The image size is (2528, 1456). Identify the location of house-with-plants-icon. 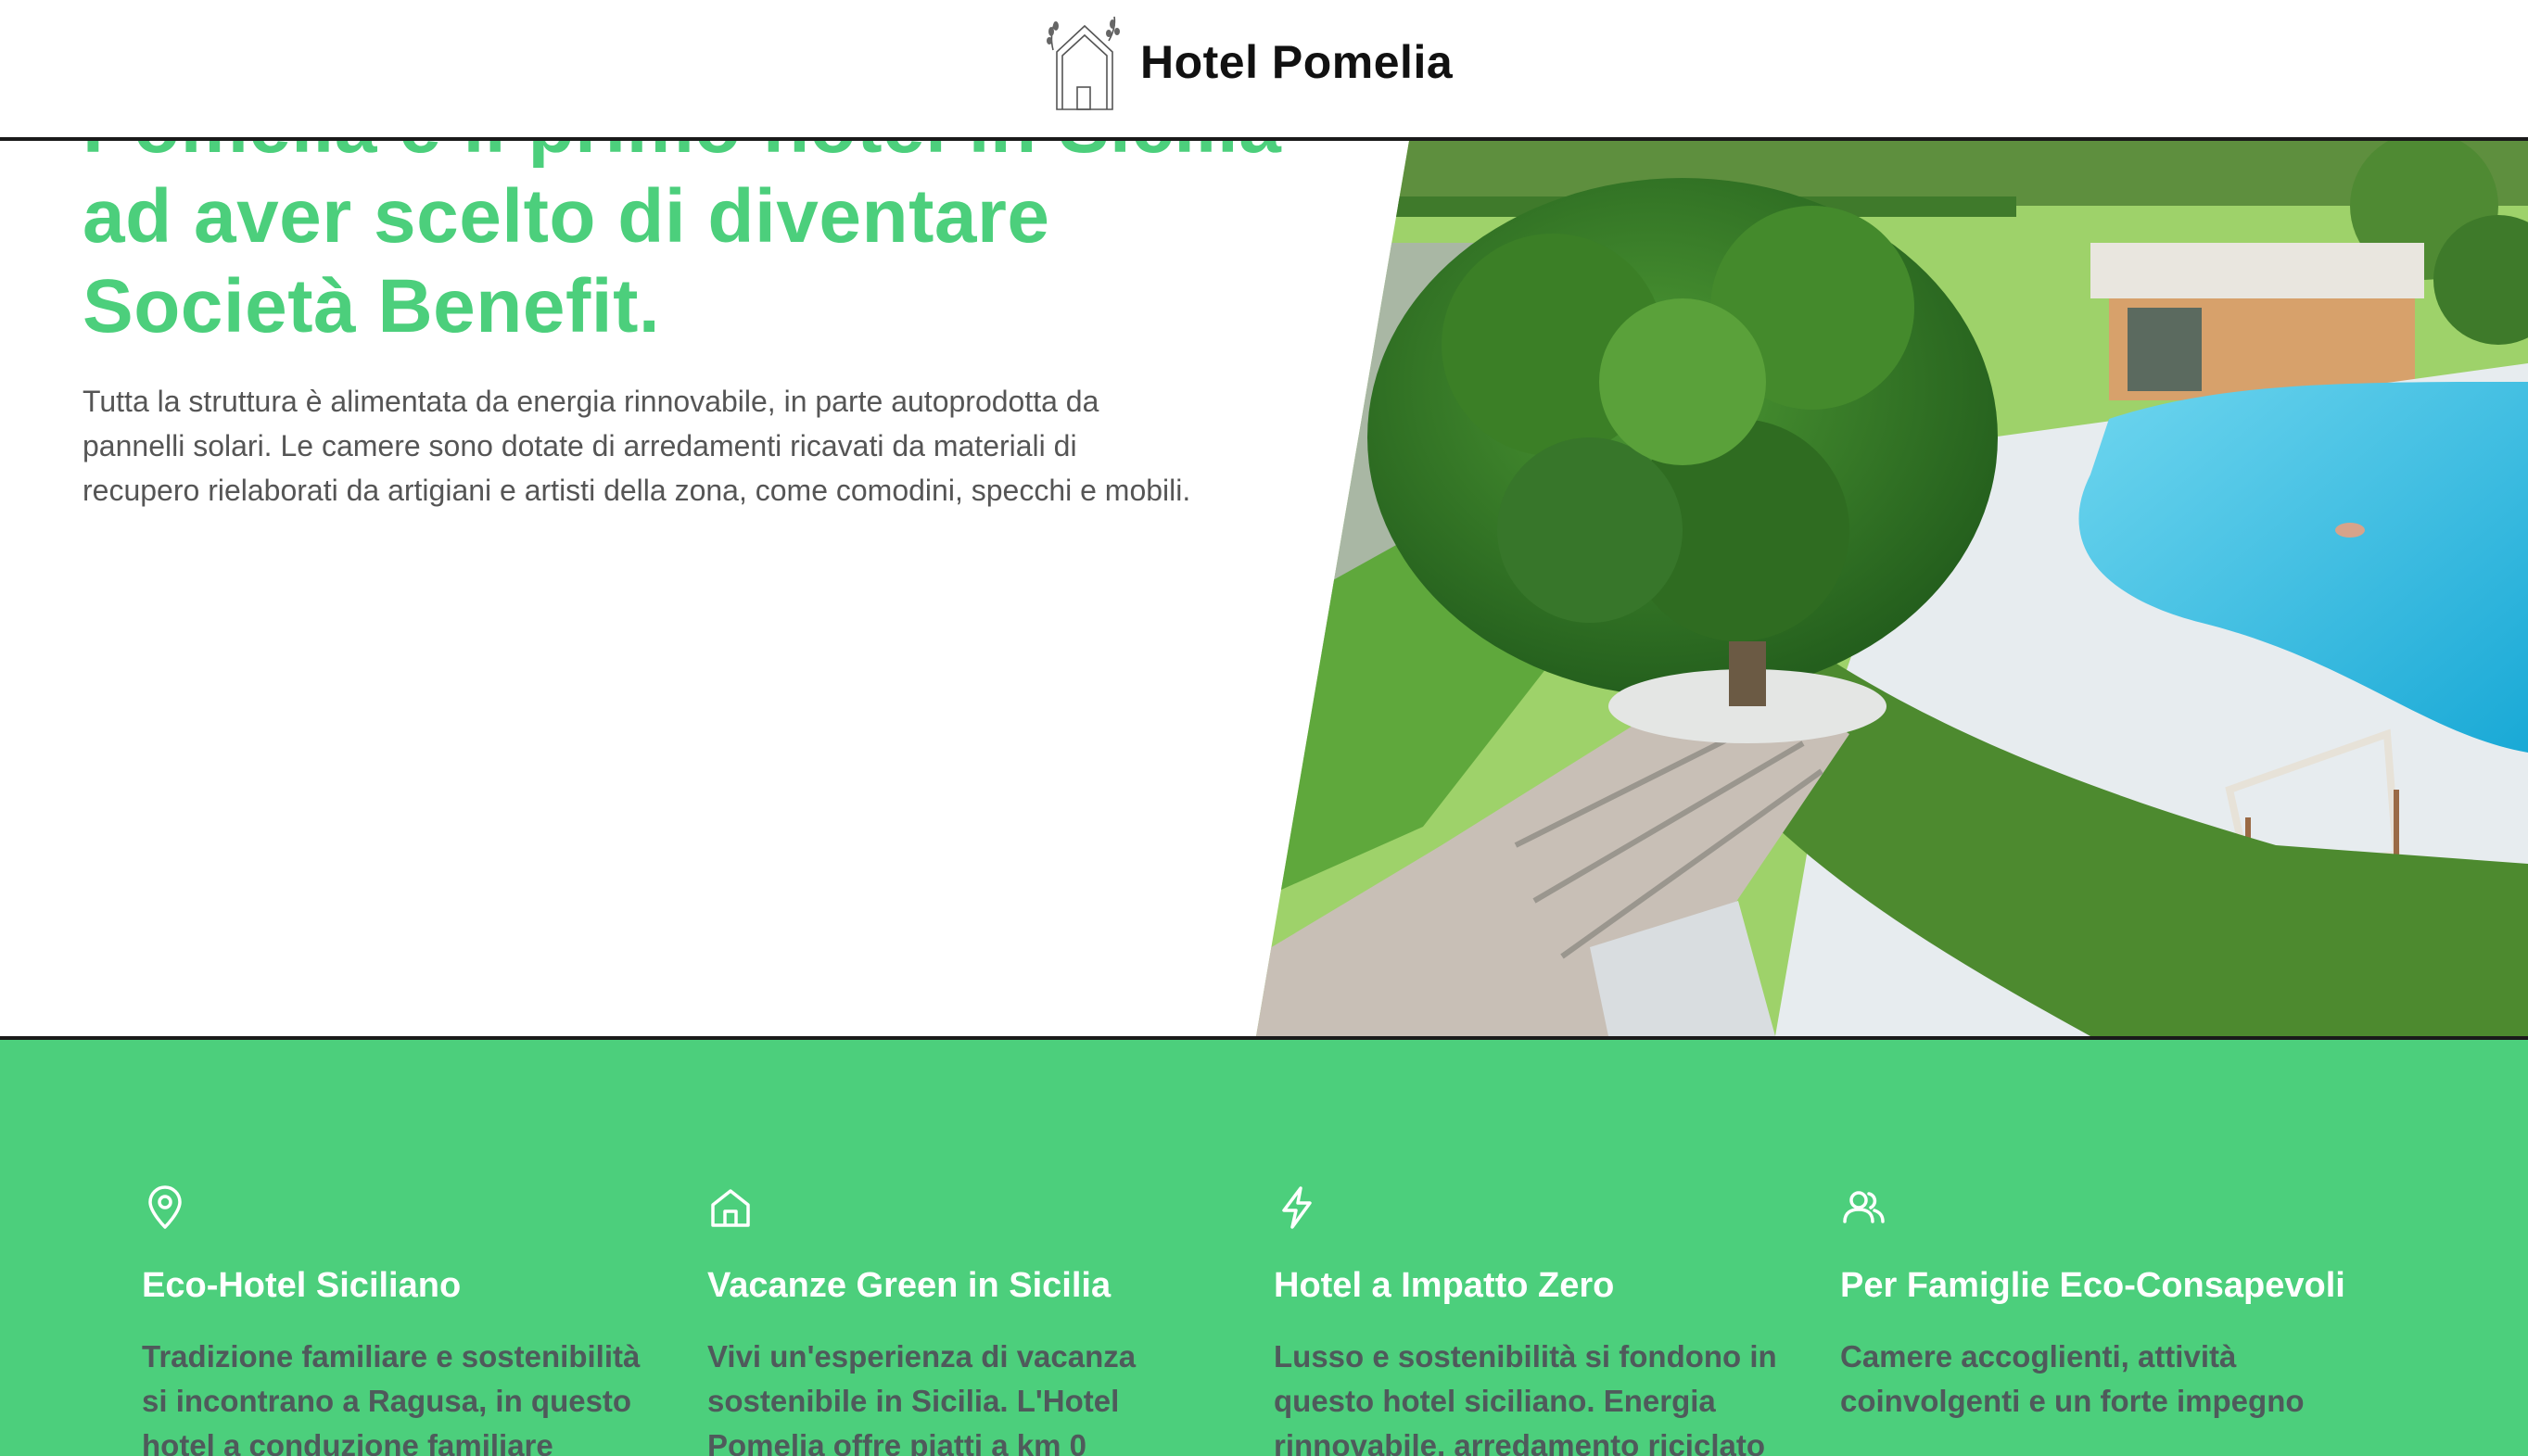
(1083, 63).